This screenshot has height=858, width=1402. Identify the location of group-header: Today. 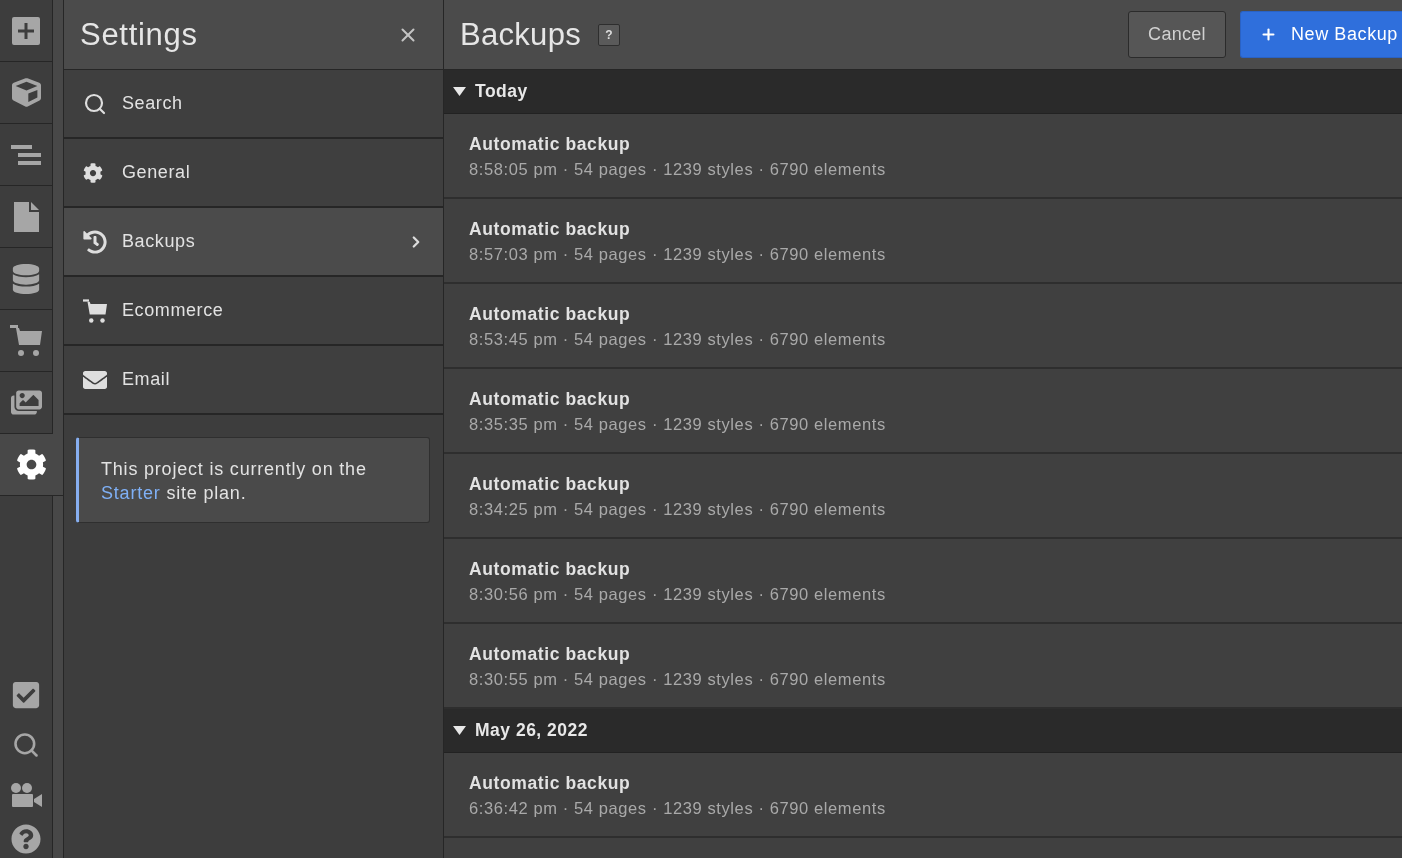
(923, 92).